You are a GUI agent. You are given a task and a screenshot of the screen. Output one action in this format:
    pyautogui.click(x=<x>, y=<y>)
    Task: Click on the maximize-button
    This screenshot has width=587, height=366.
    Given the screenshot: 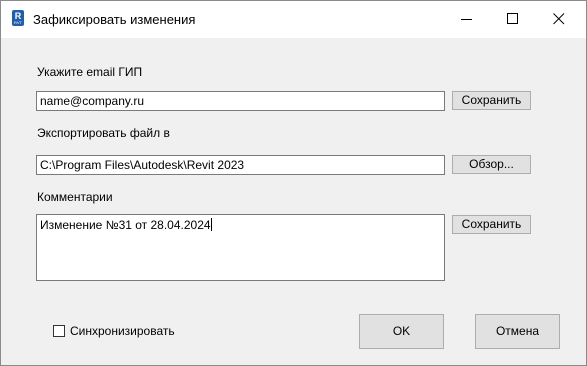 What is the action you would take?
    pyautogui.click(x=514, y=19)
    